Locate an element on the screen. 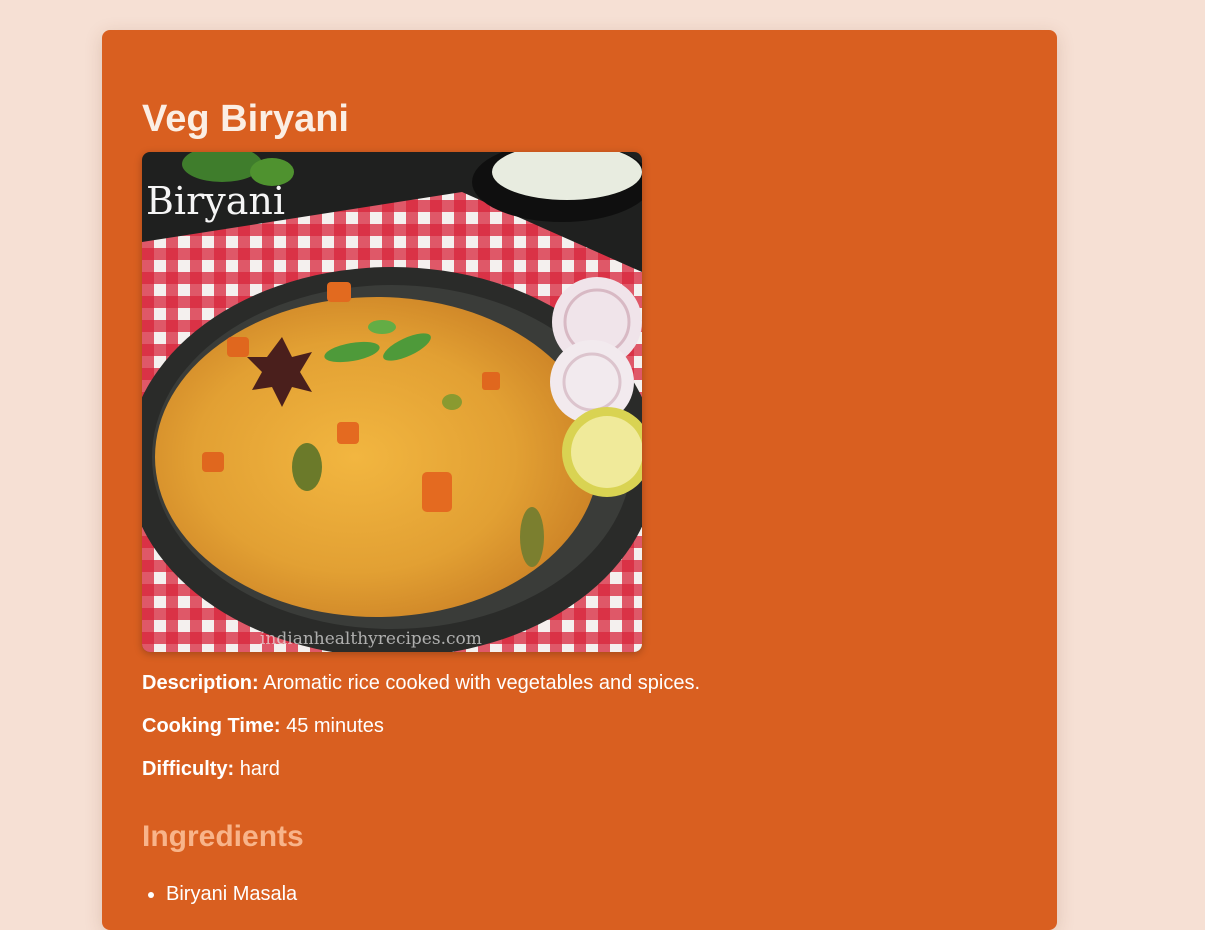 The image size is (1205, 930). description-label: Description: is located at coordinates (200, 683).